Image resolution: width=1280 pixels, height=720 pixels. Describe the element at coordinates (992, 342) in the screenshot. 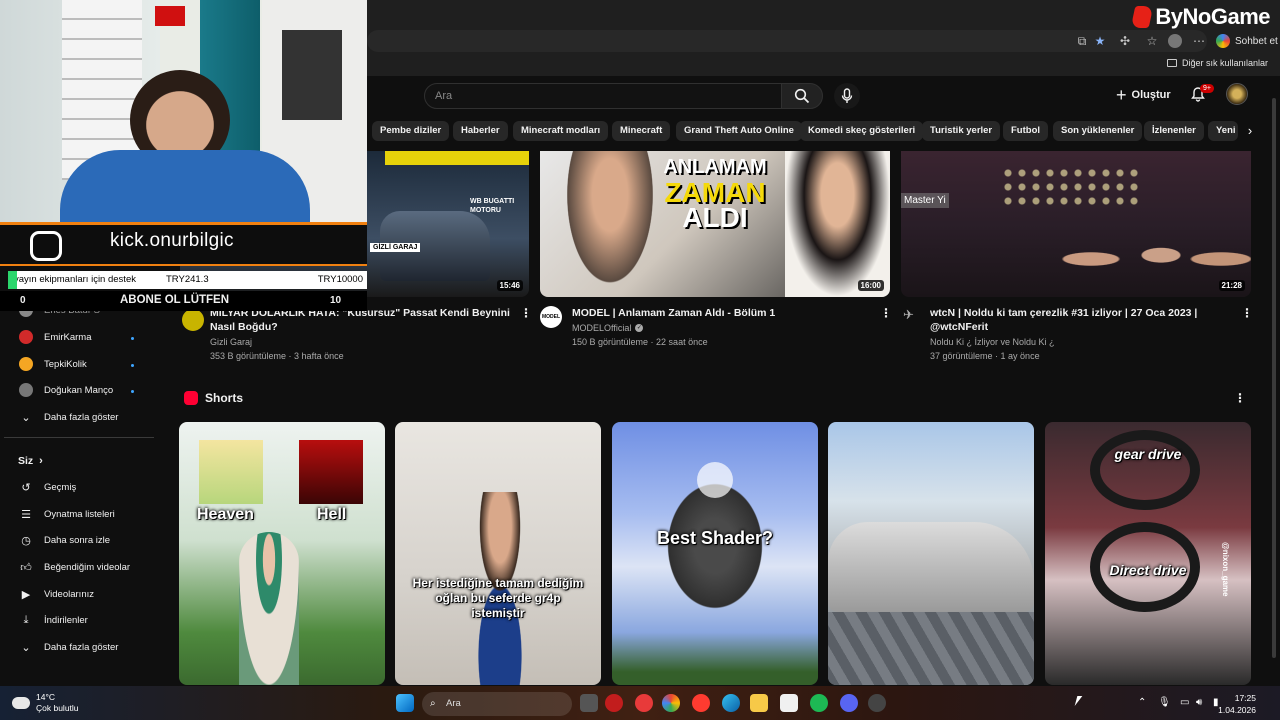

I see `channel-name: Noldu Ki ¿ İzliyor ve Noldu Ki ¿` at that location.